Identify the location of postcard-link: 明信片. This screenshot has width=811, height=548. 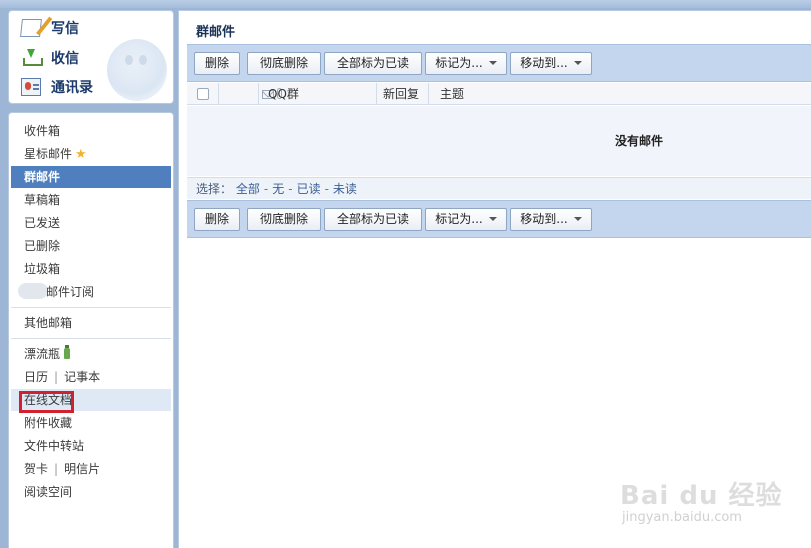
(82, 469).